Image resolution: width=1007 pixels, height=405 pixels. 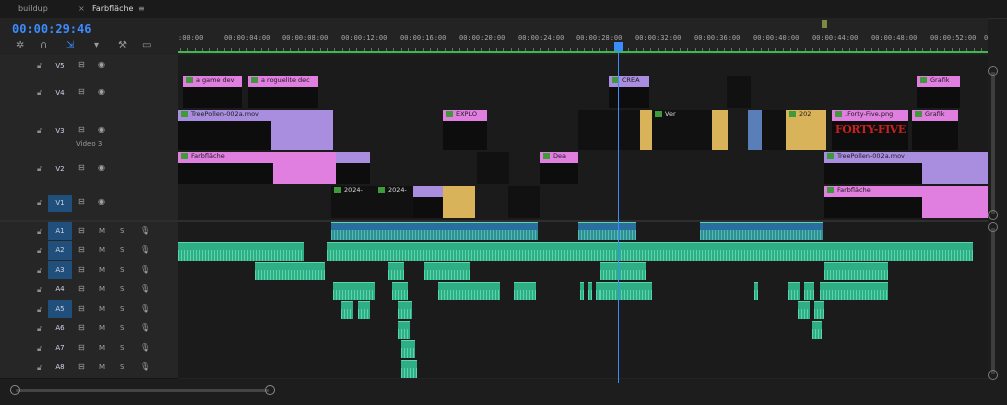 I want to click on audio-lane-a5, so click(x=583, y=310).